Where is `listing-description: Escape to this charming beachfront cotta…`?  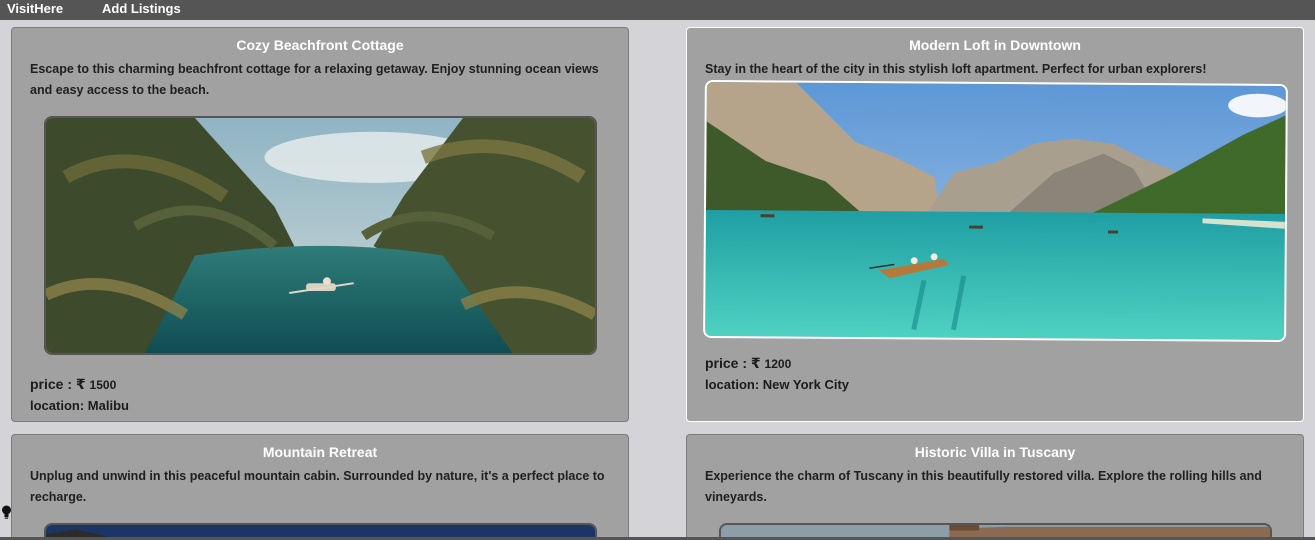 listing-description: Escape to this charming beachfront cotta… is located at coordinates (314, 79).